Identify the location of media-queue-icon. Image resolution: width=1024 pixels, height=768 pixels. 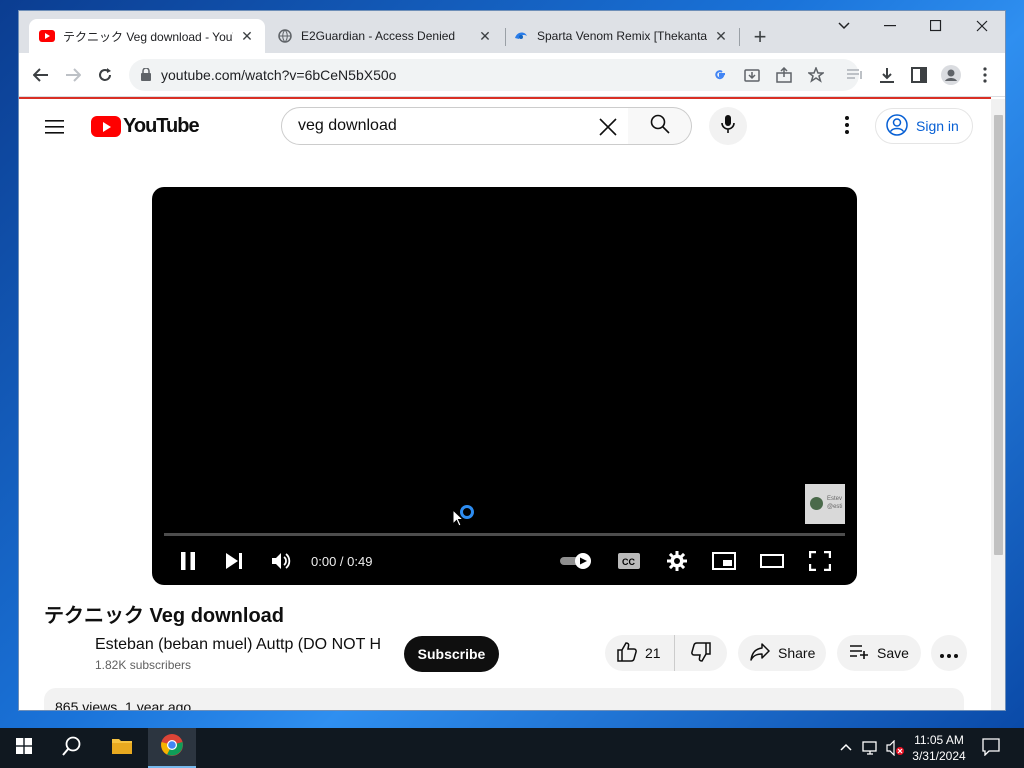
(855, 75).